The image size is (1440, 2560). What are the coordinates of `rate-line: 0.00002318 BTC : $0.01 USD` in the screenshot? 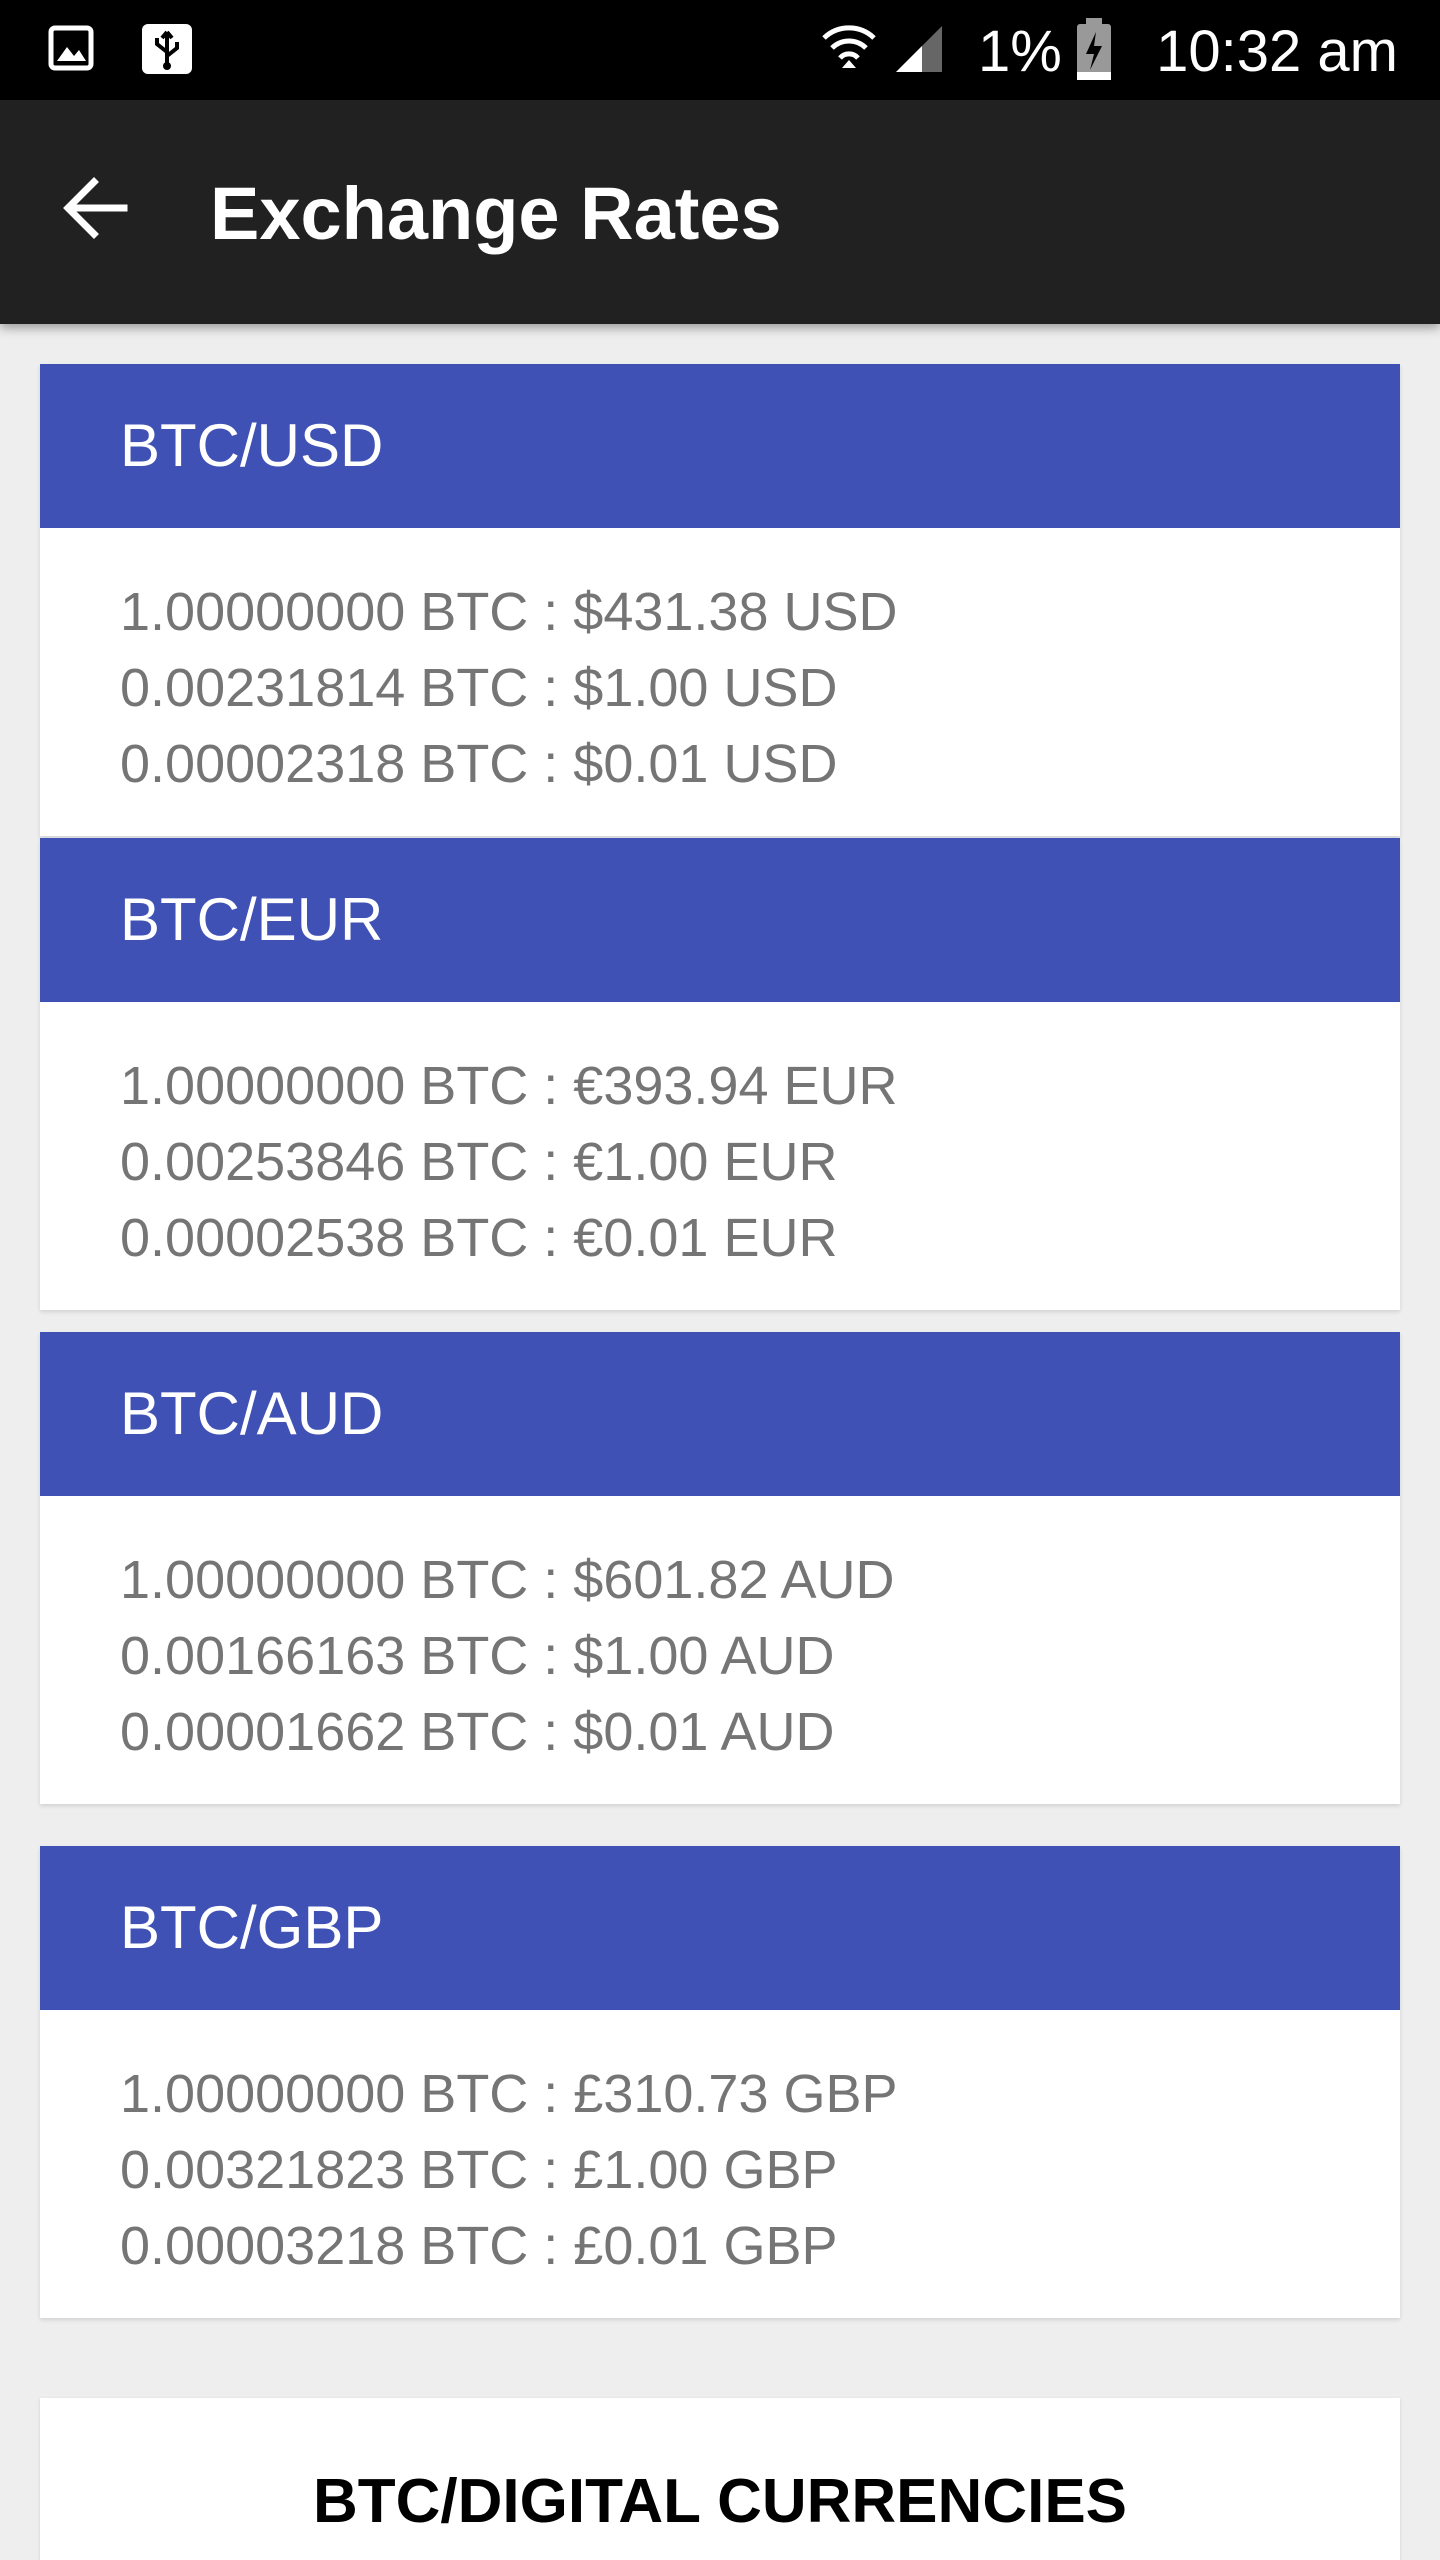 It's located at (479, 764).